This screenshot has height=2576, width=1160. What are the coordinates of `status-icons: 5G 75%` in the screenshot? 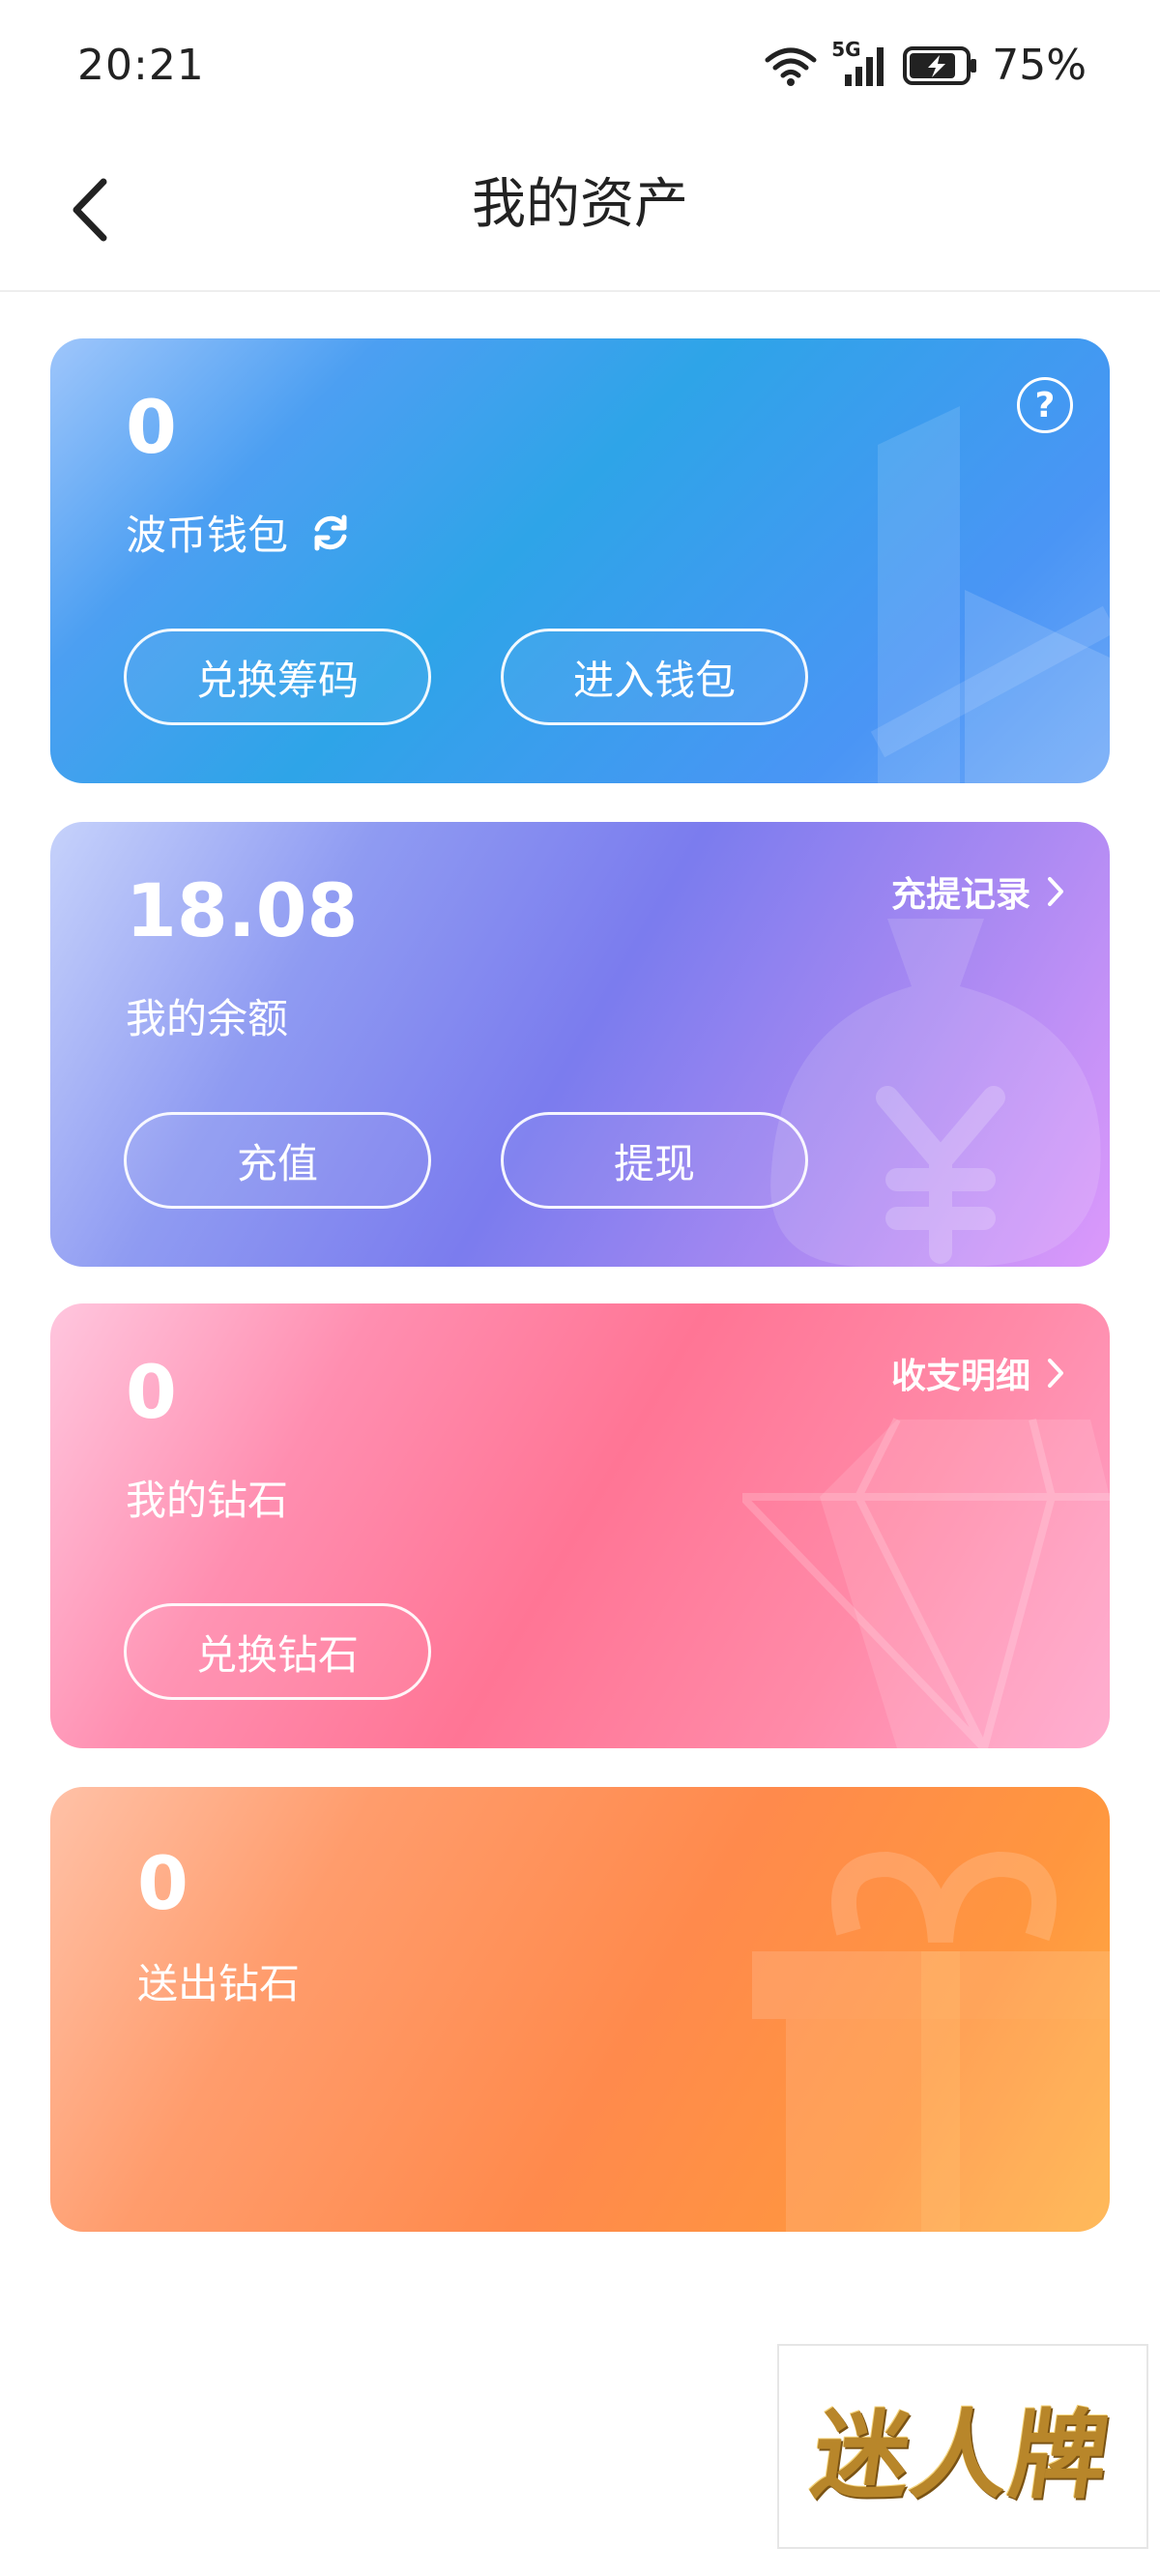 It's located at (926, 64).